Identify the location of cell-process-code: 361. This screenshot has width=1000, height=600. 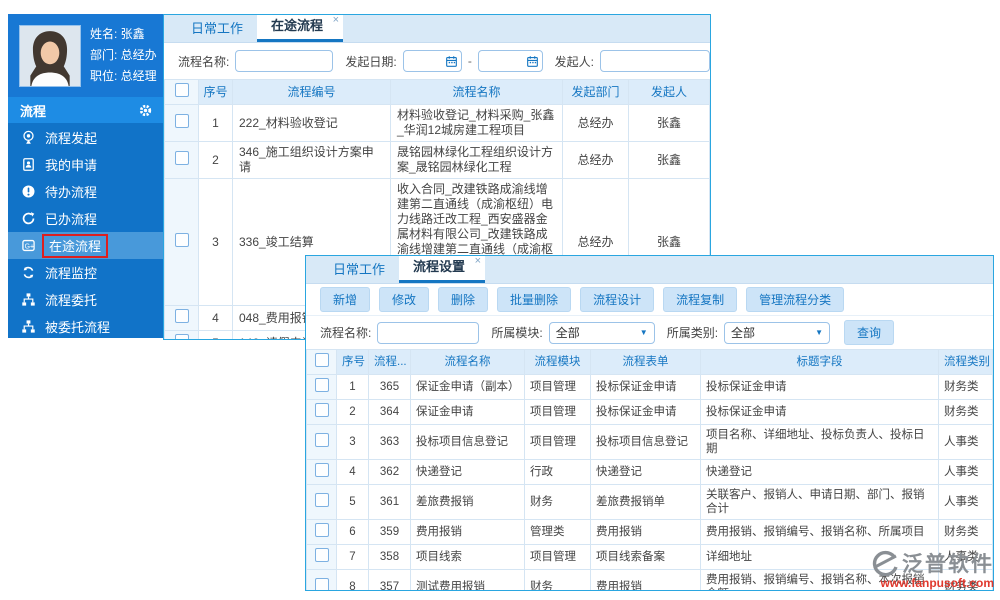
(389, 502).